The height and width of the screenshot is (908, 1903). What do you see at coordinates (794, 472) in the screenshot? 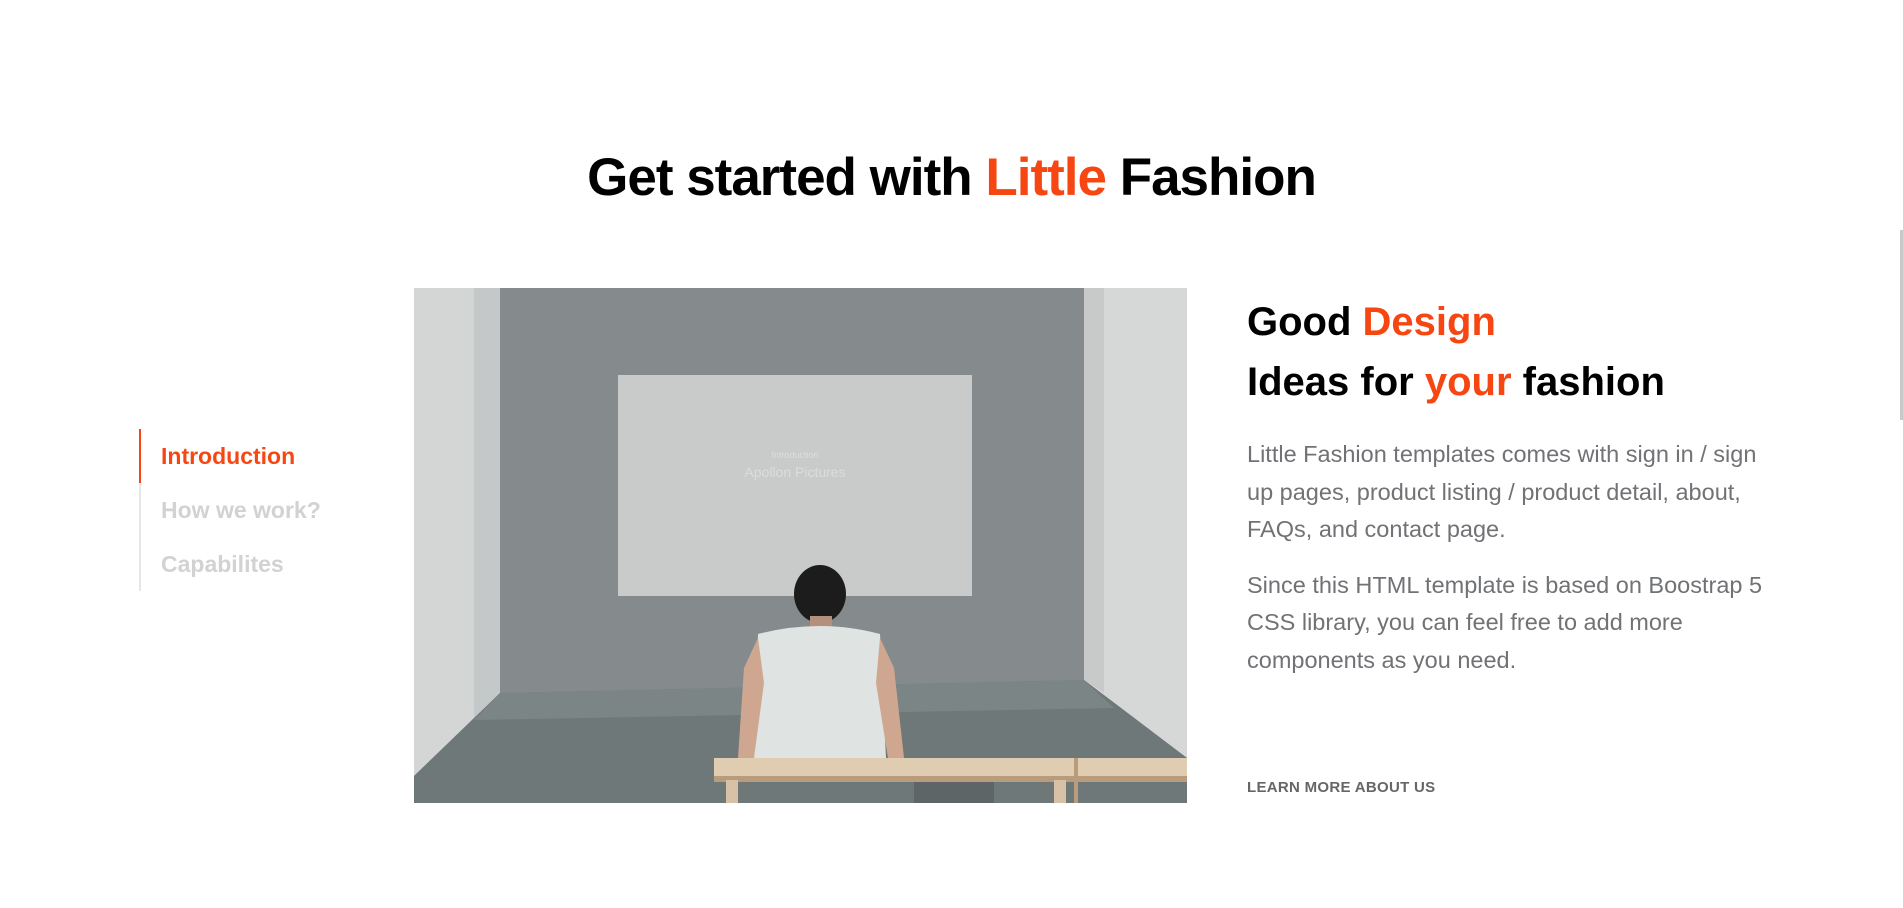
I see `screen-caption-large: Apollon Pictures` at bounding box center [794, 472].